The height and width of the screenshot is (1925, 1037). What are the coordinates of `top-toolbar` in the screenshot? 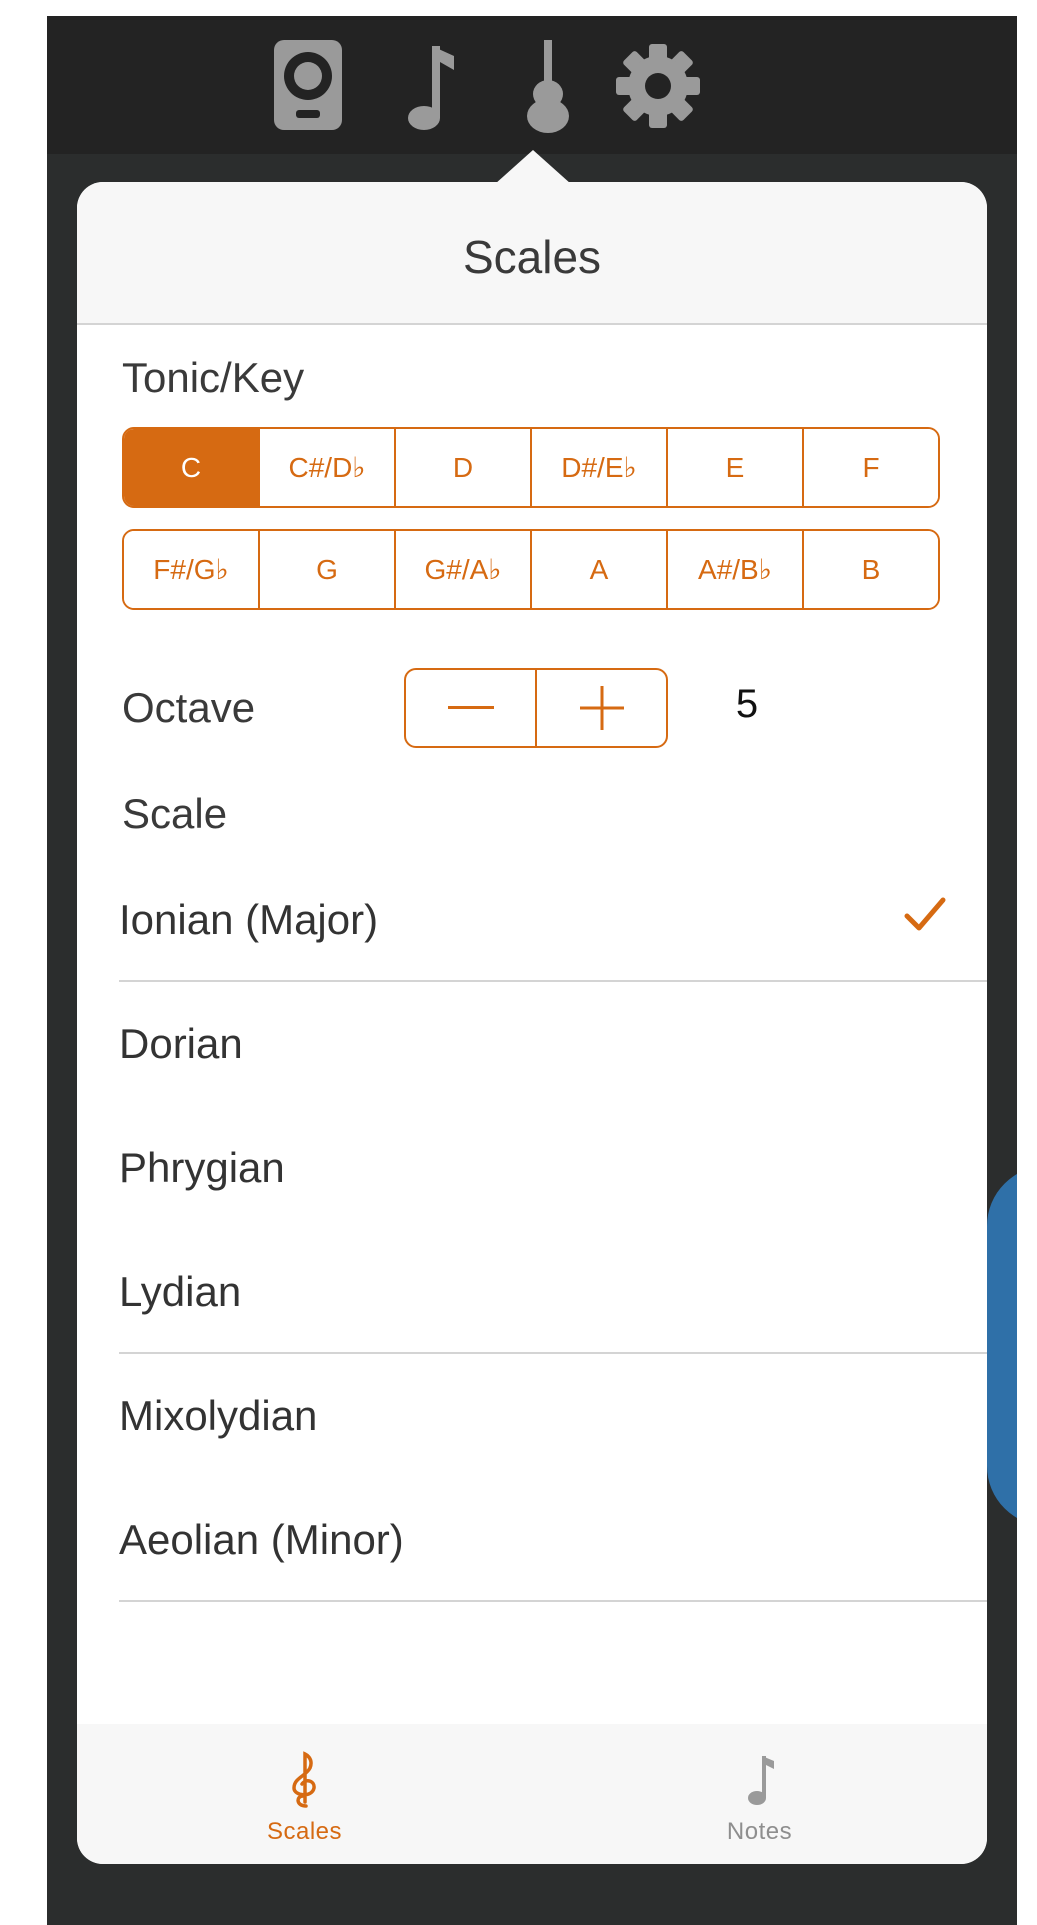 It's located at (532, 85).